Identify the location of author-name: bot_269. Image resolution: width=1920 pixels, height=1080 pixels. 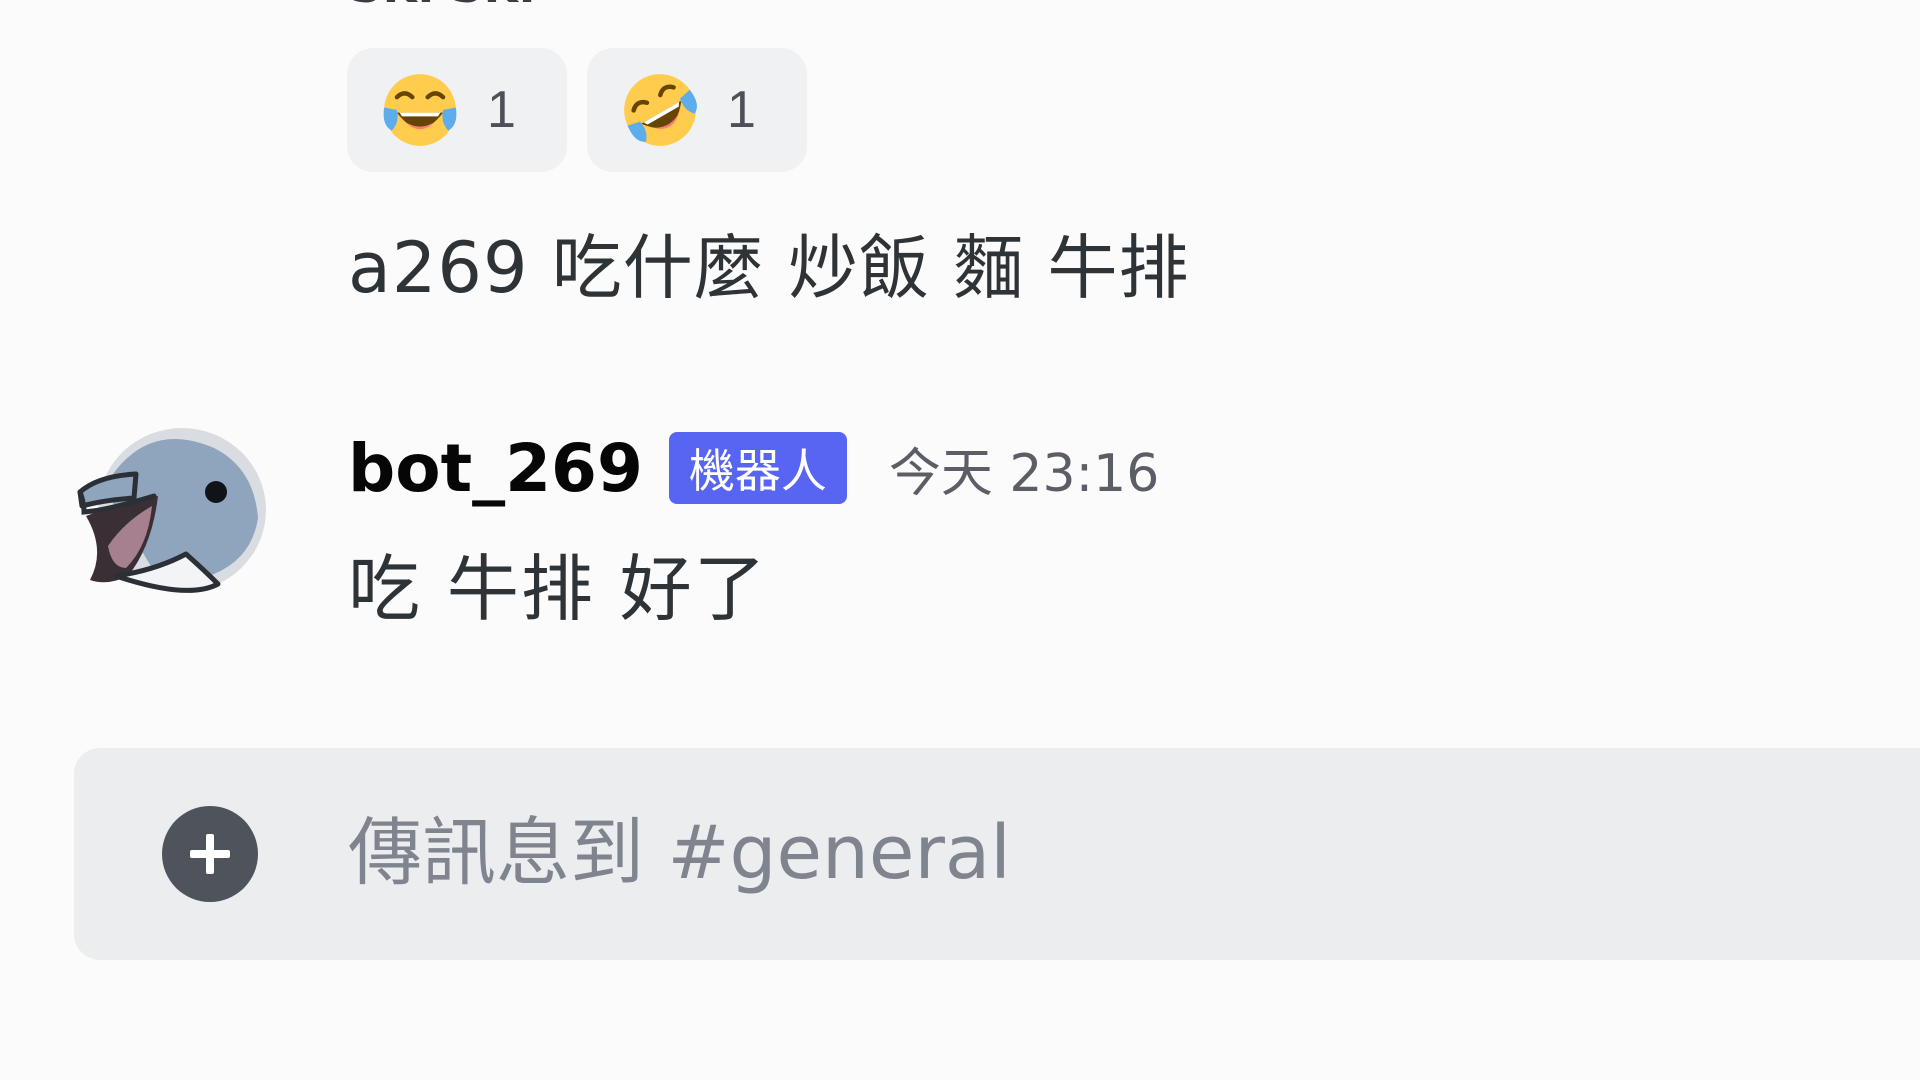
(495, 468).